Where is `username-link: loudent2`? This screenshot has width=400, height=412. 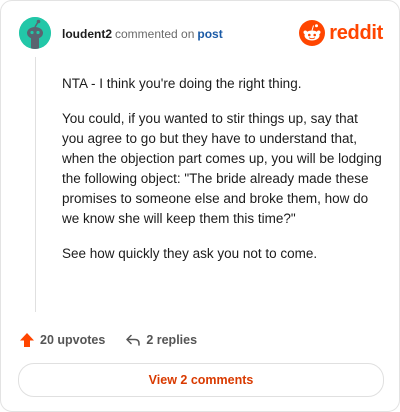
username-link: loudent2 is located at coordinates (87, 34).